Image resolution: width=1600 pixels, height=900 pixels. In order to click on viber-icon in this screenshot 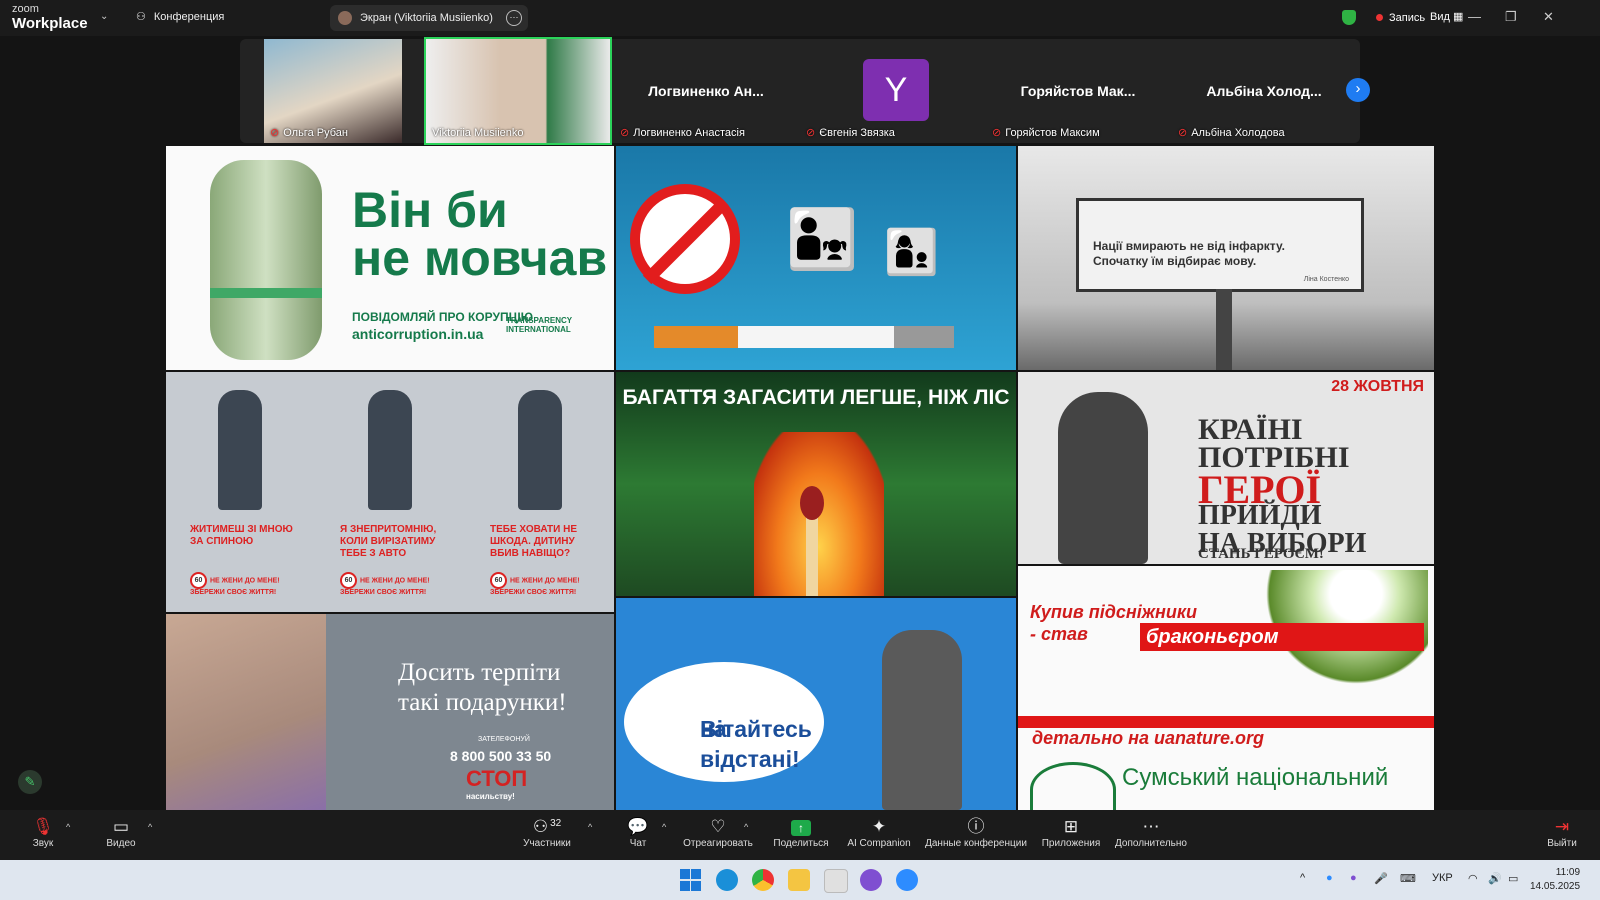, I will do `click(871, 880)`.